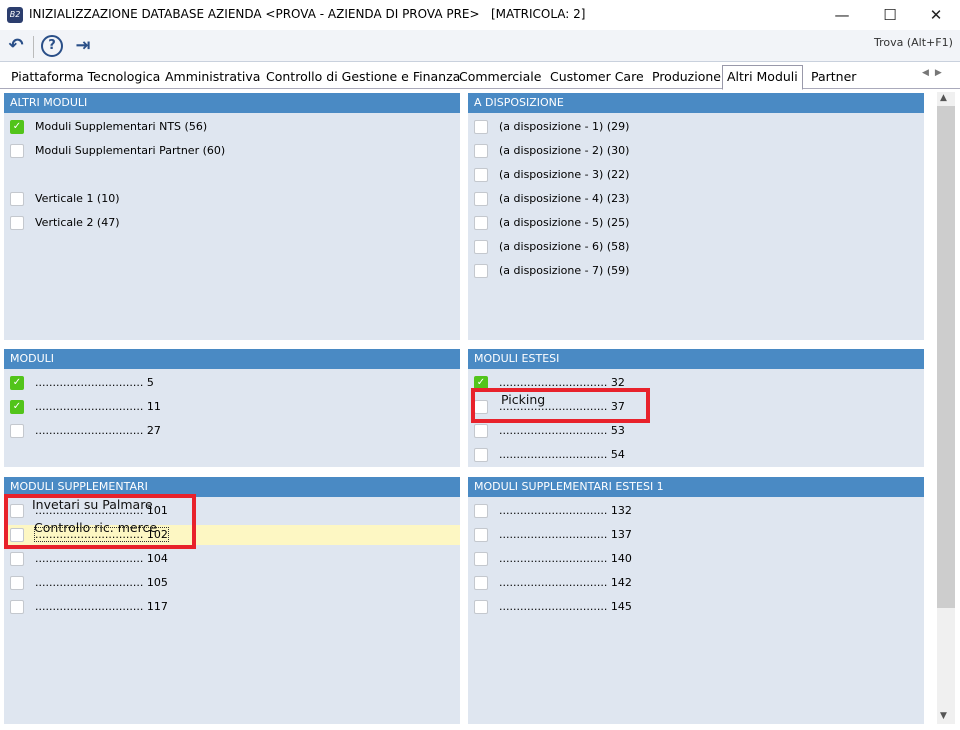  I want to click on module-label: ............................... 53, so click(562, 430).